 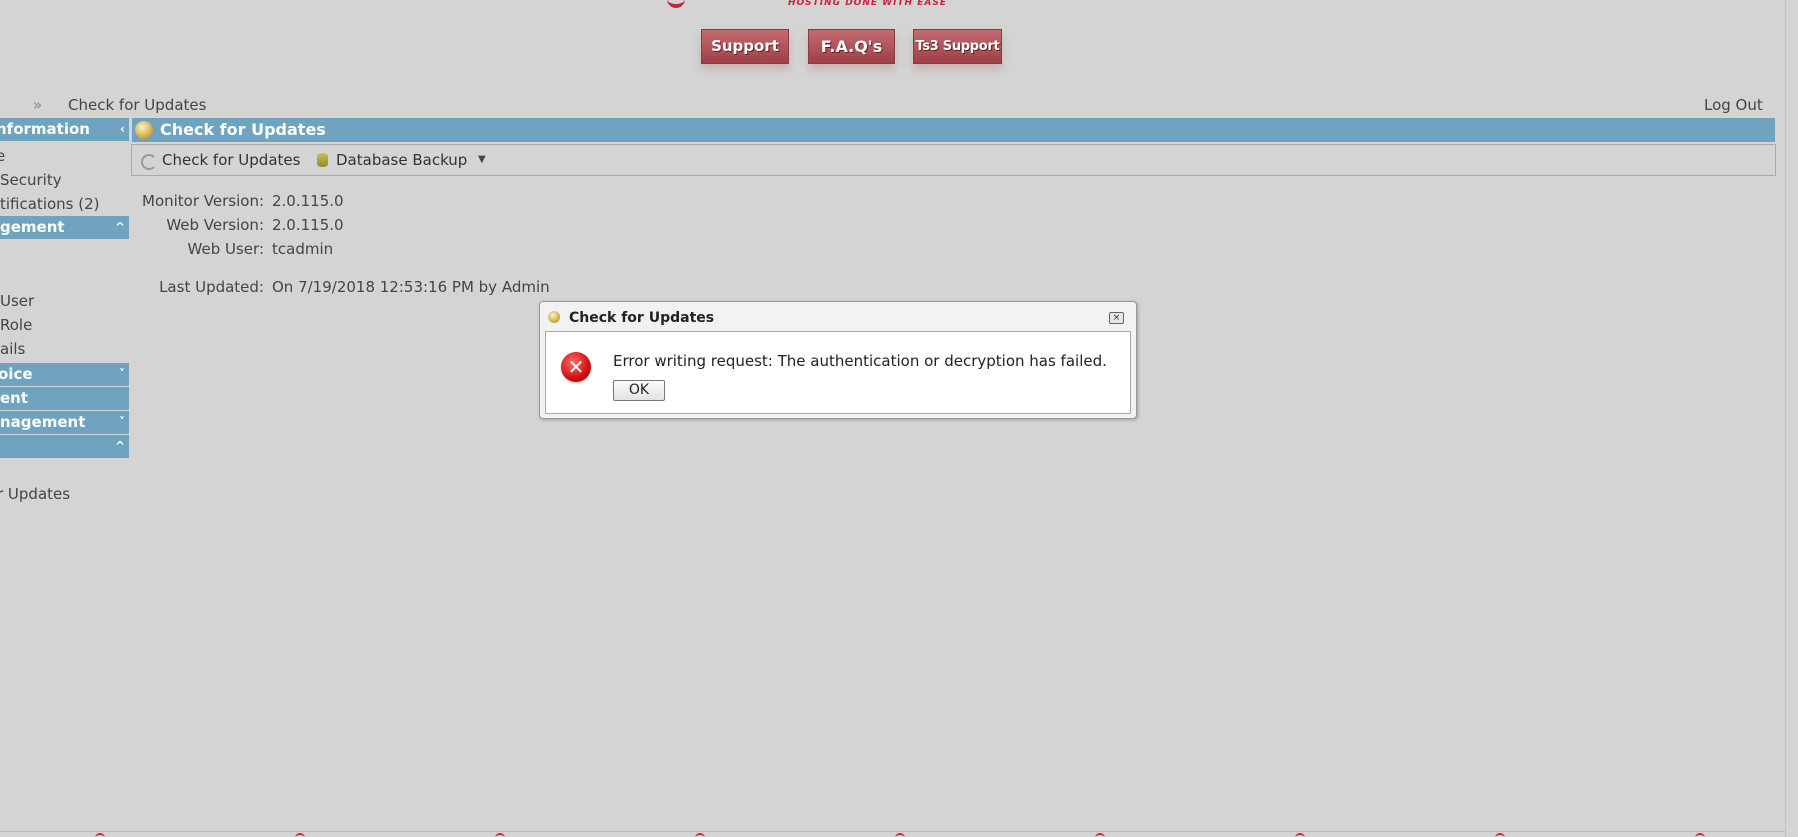 What do you see at coordinates (576, 367) in the screenshot?
I see `error-icon: ✕` at bounding box center [576, 367].